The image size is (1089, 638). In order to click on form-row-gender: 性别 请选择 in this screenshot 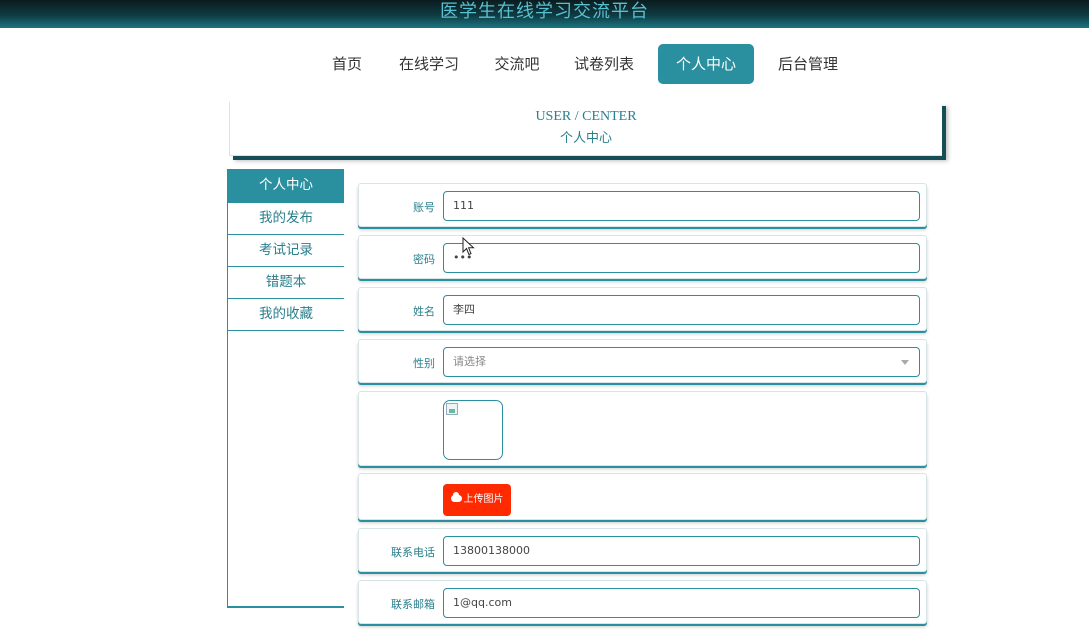, I will do `click(642, 361)`.